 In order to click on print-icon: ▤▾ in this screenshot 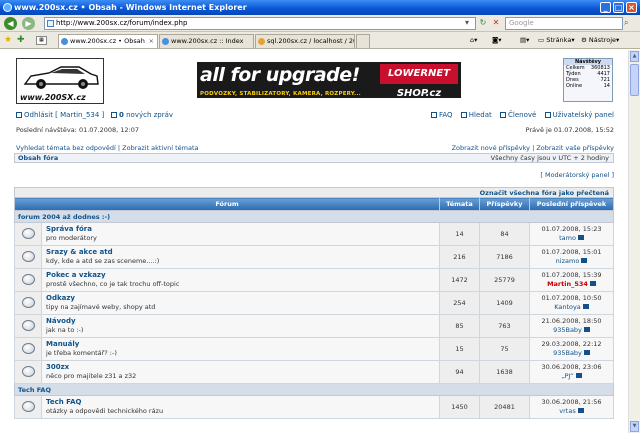, I will do `click(524, 40)`.